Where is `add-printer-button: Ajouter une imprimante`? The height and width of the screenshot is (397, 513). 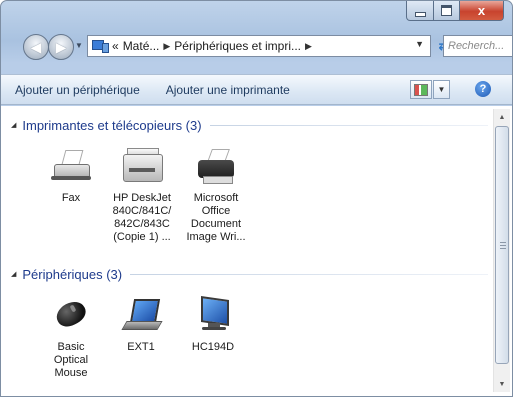
add-printer-button: Ajouter une imprimante is located at coordinates (228, 90).